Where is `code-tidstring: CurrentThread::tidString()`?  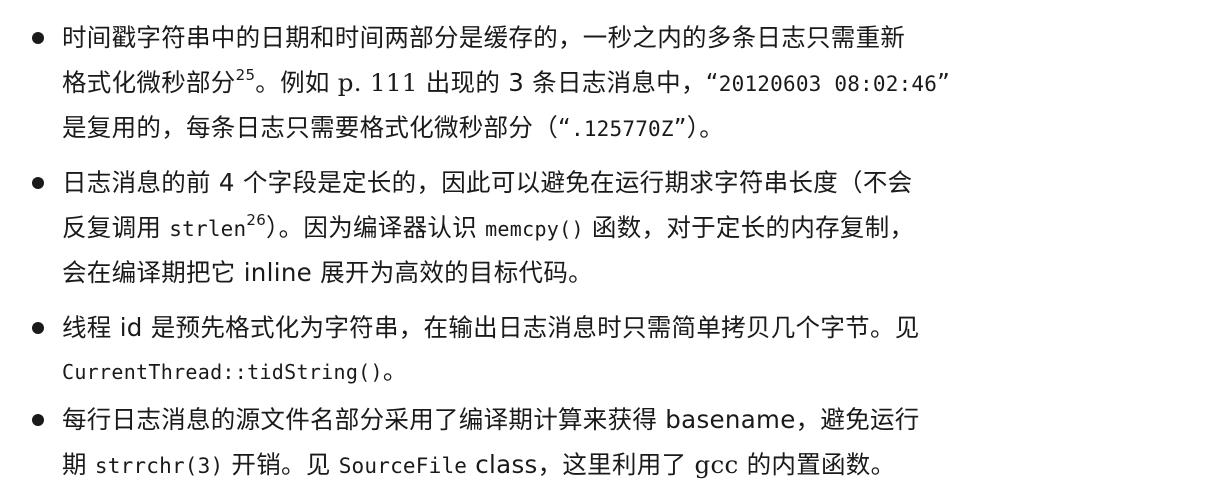
code-tidstring: CurrentThread::tidString() is located at coordinates (222, 372).